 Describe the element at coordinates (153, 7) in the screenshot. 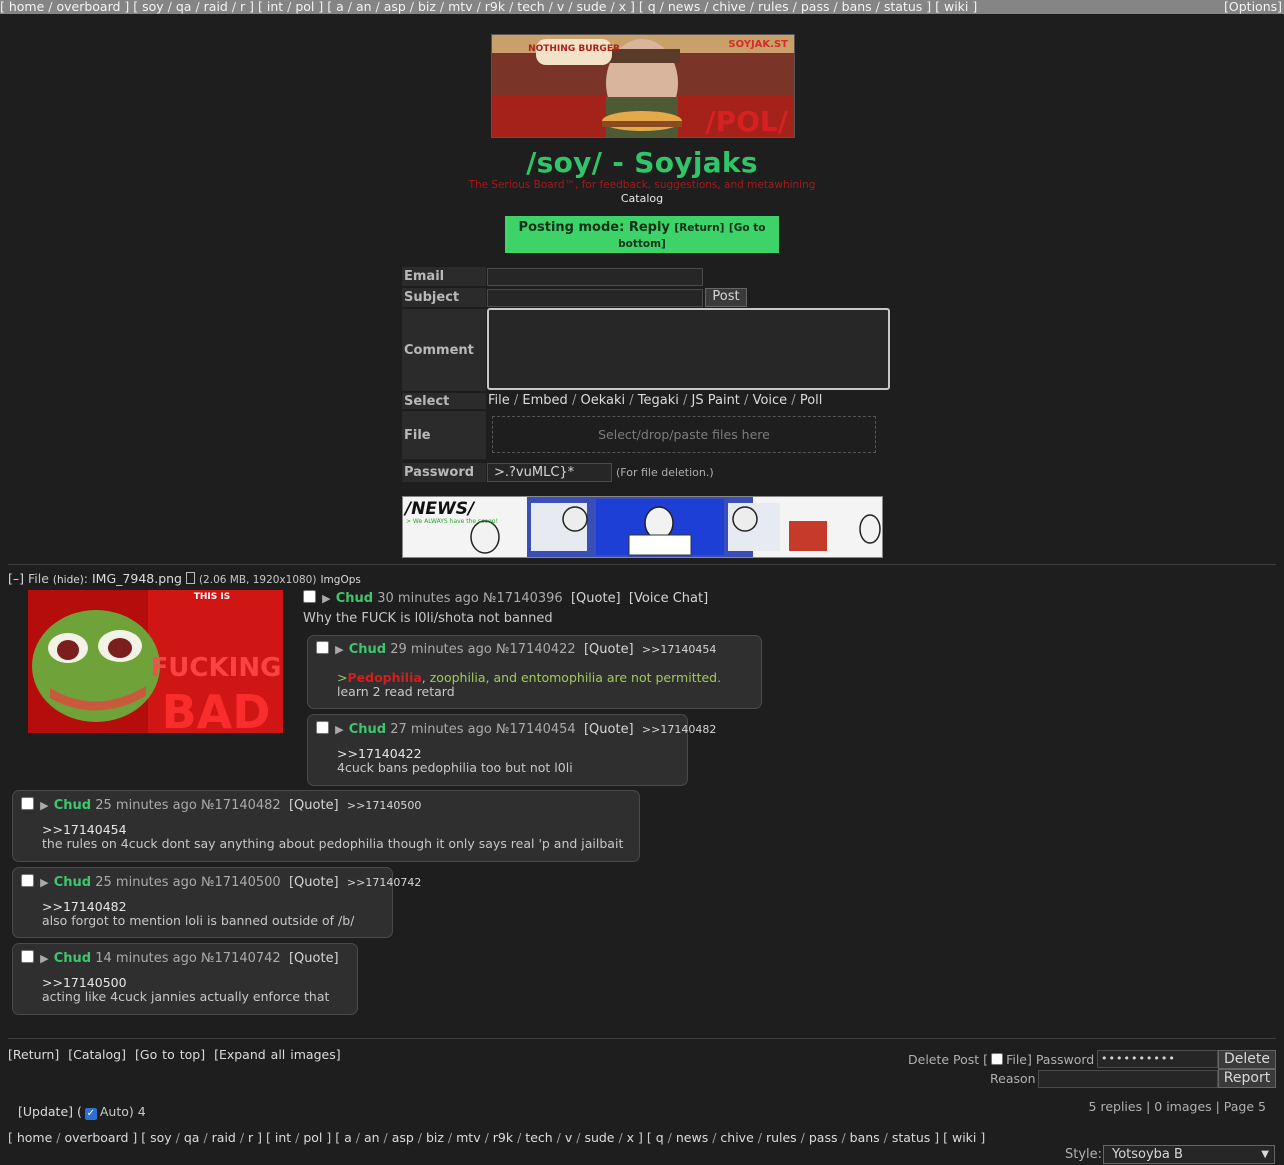

I see `topnav-link-soy: soy` at that location.